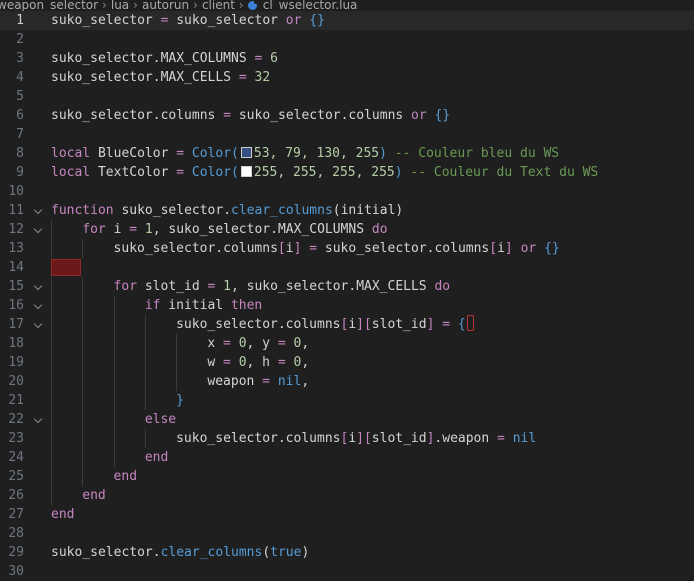 The width and height of the screenshot is (694, 581). Describe the element at coordinates (347, 419) in the screenshot. I see `code-line: 22 else` at that location.